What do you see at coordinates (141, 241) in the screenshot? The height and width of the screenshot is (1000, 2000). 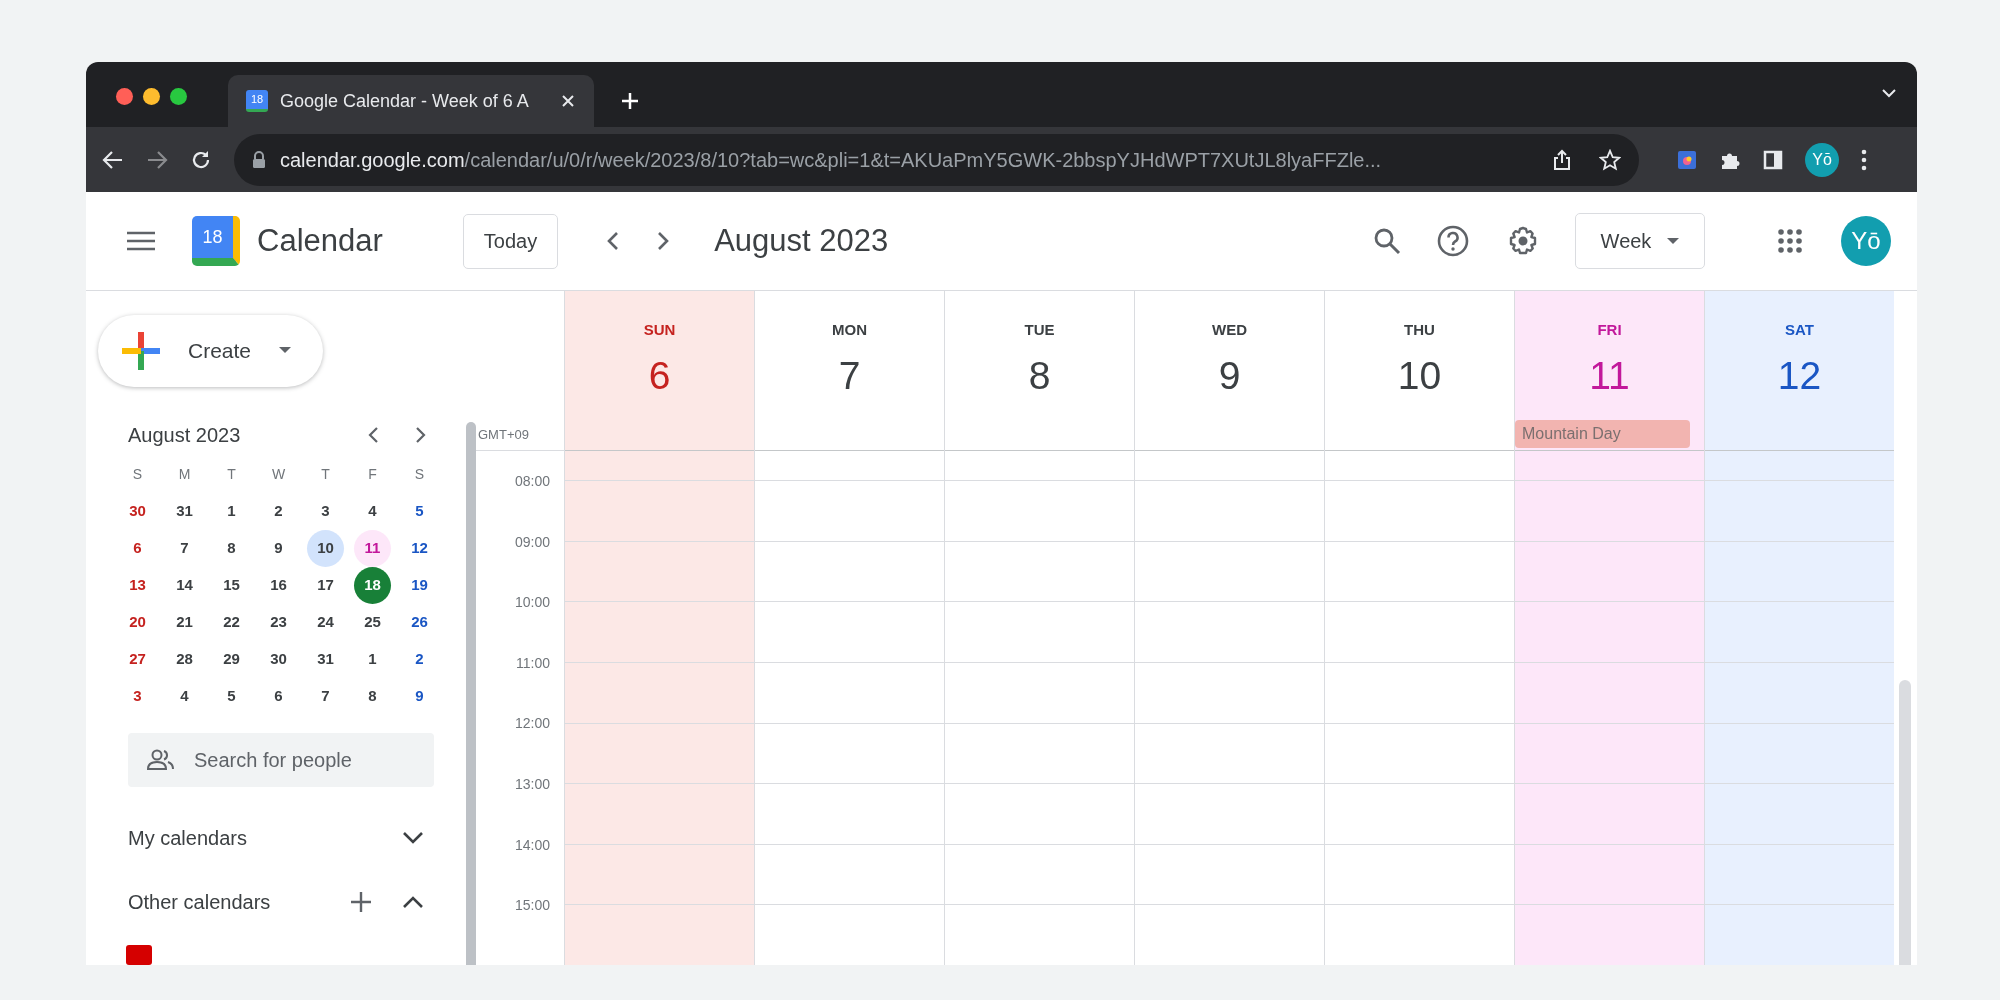 I see `menu-icon` at bounding box center [141, 241].